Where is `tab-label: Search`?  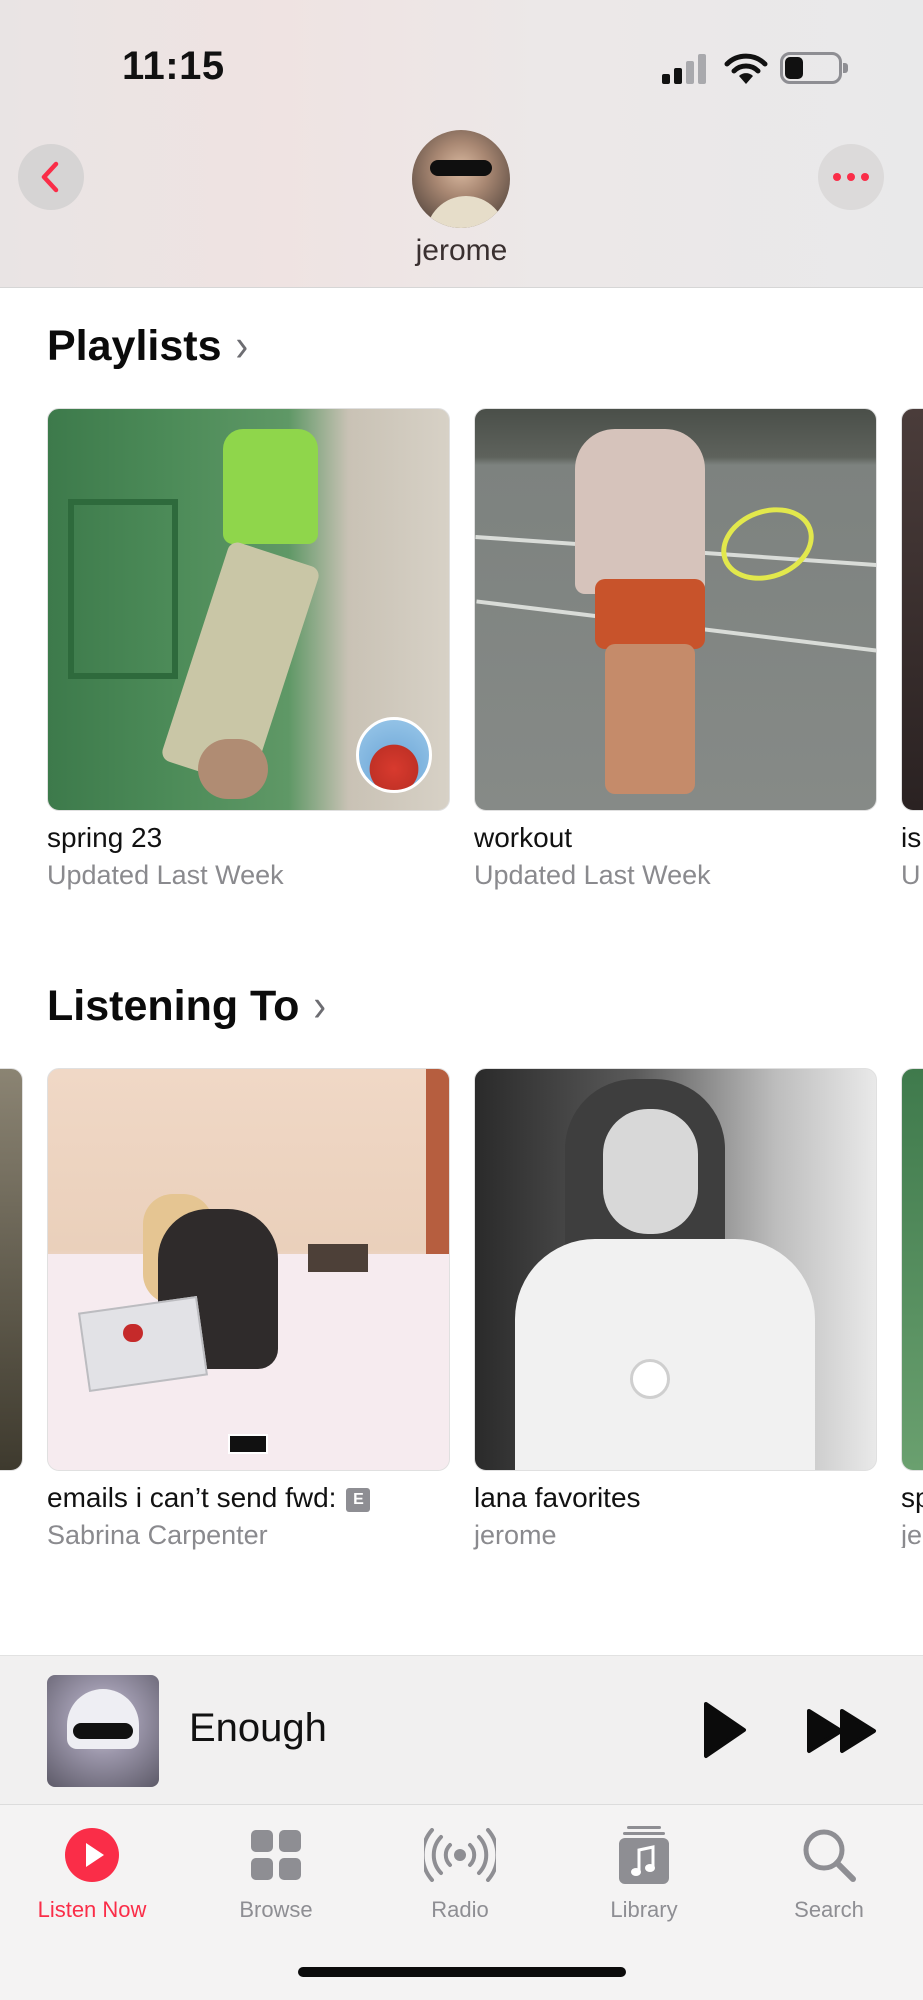
tab-label: Search is located at coordinates (829, 1909).